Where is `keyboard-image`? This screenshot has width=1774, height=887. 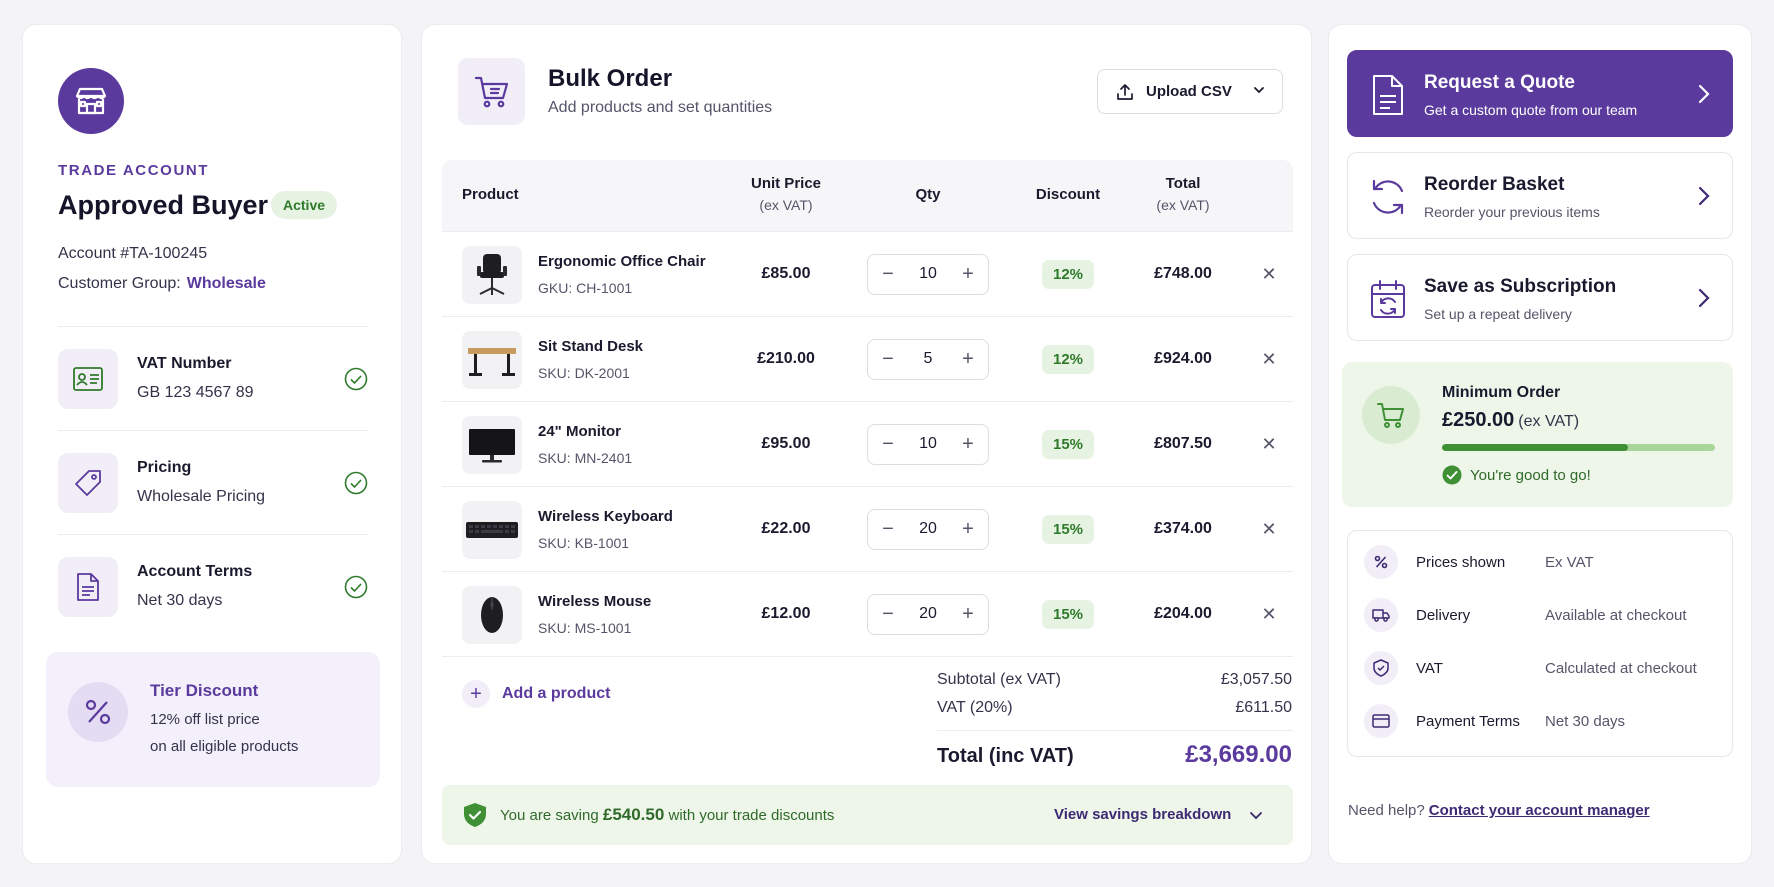 keyboard-image is located at coordinates (492, 530).